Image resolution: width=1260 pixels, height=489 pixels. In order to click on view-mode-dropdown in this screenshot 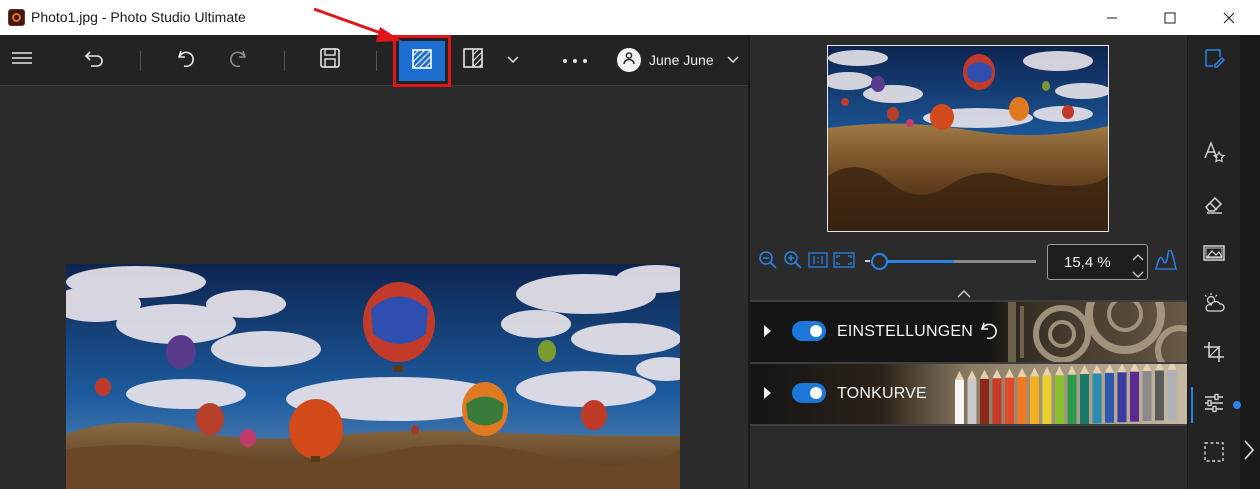, I will do `click(513, 60)`.